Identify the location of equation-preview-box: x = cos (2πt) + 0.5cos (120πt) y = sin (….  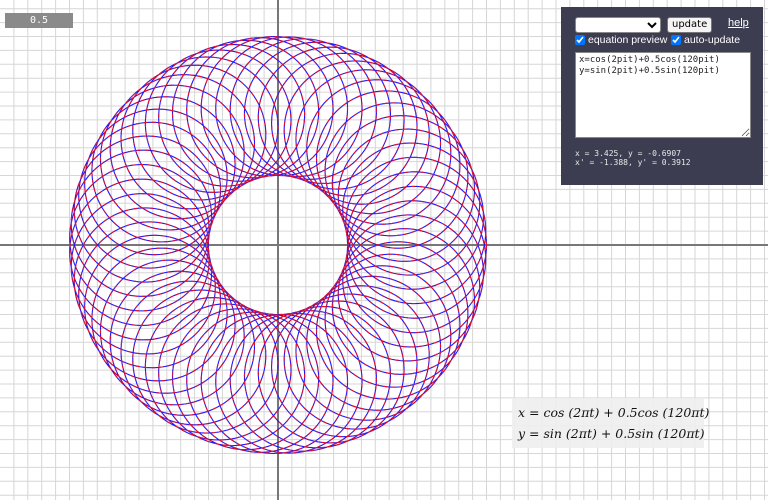
(611, 423).